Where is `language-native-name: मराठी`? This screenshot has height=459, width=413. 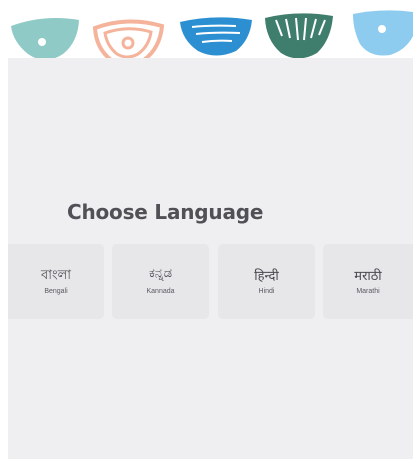
language-native-name: मराठी is located at coordinates (368, 276).